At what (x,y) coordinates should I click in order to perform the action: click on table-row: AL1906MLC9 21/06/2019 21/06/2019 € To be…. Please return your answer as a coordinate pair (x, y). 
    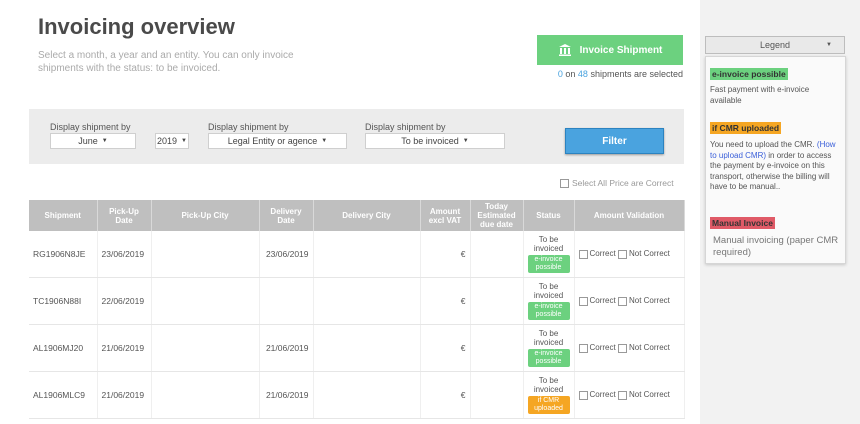
    Looking at the image, I should click on (357, 395).